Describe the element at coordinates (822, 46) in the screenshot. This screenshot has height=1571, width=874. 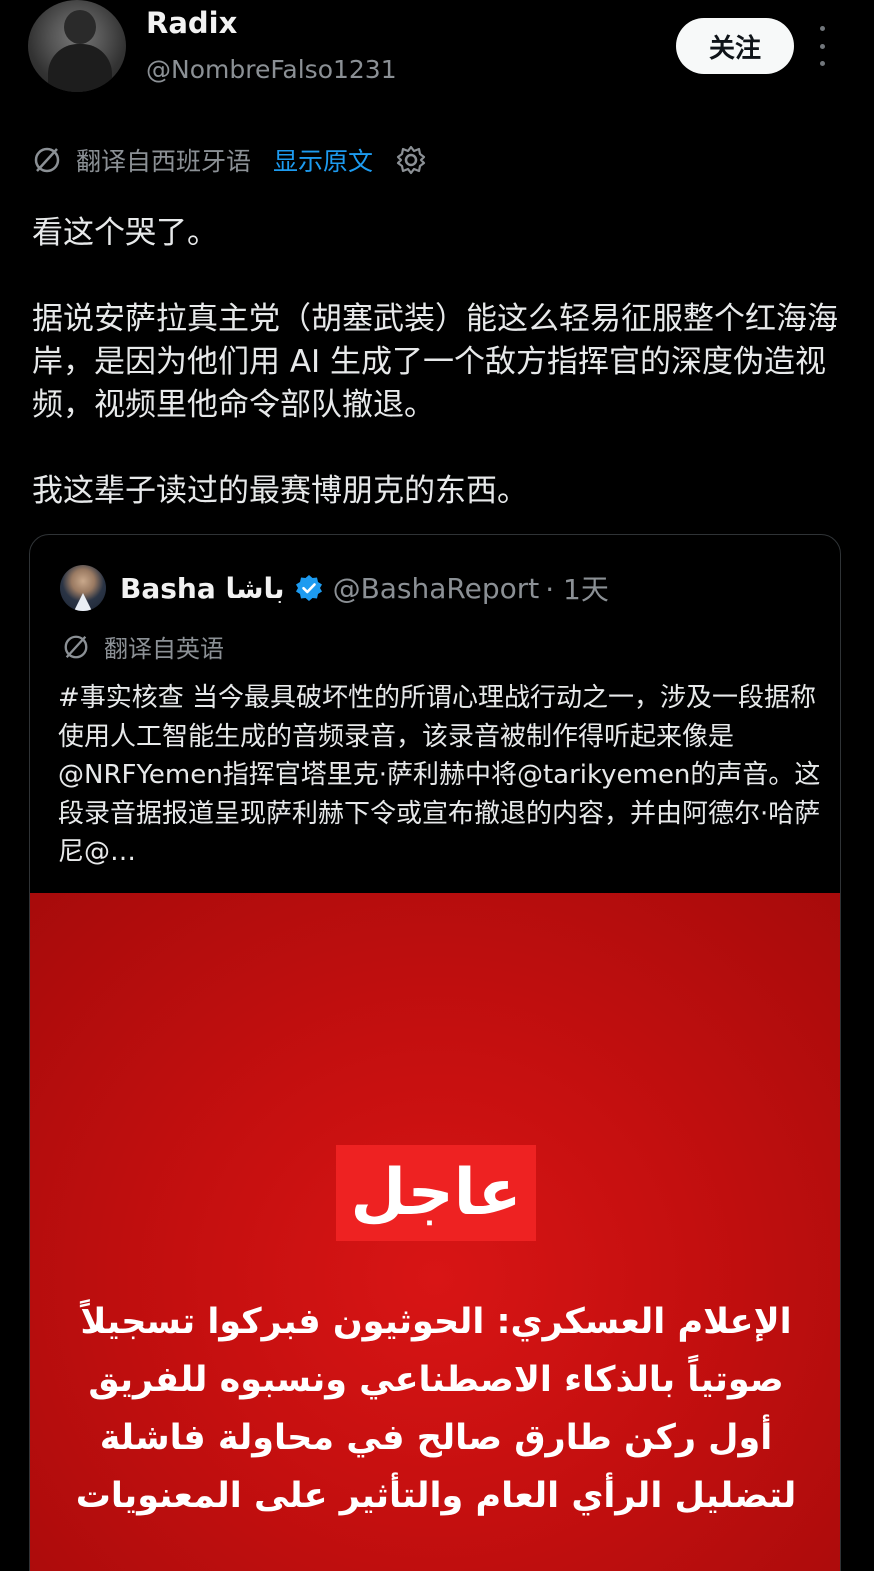
I see `more-icon` at that location.